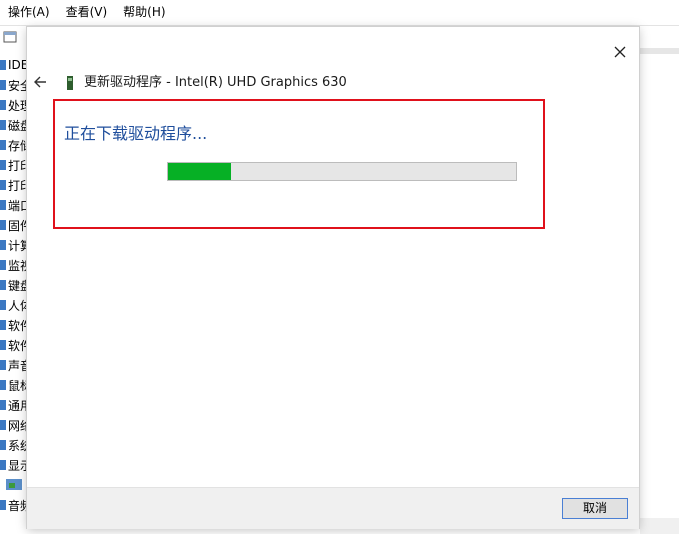 The height and width of the screenshot is (534, 679). What do you see at coordinates (3, 85) in the screenshot?
I see `security-device-icon` at bounding box center [3, 85].